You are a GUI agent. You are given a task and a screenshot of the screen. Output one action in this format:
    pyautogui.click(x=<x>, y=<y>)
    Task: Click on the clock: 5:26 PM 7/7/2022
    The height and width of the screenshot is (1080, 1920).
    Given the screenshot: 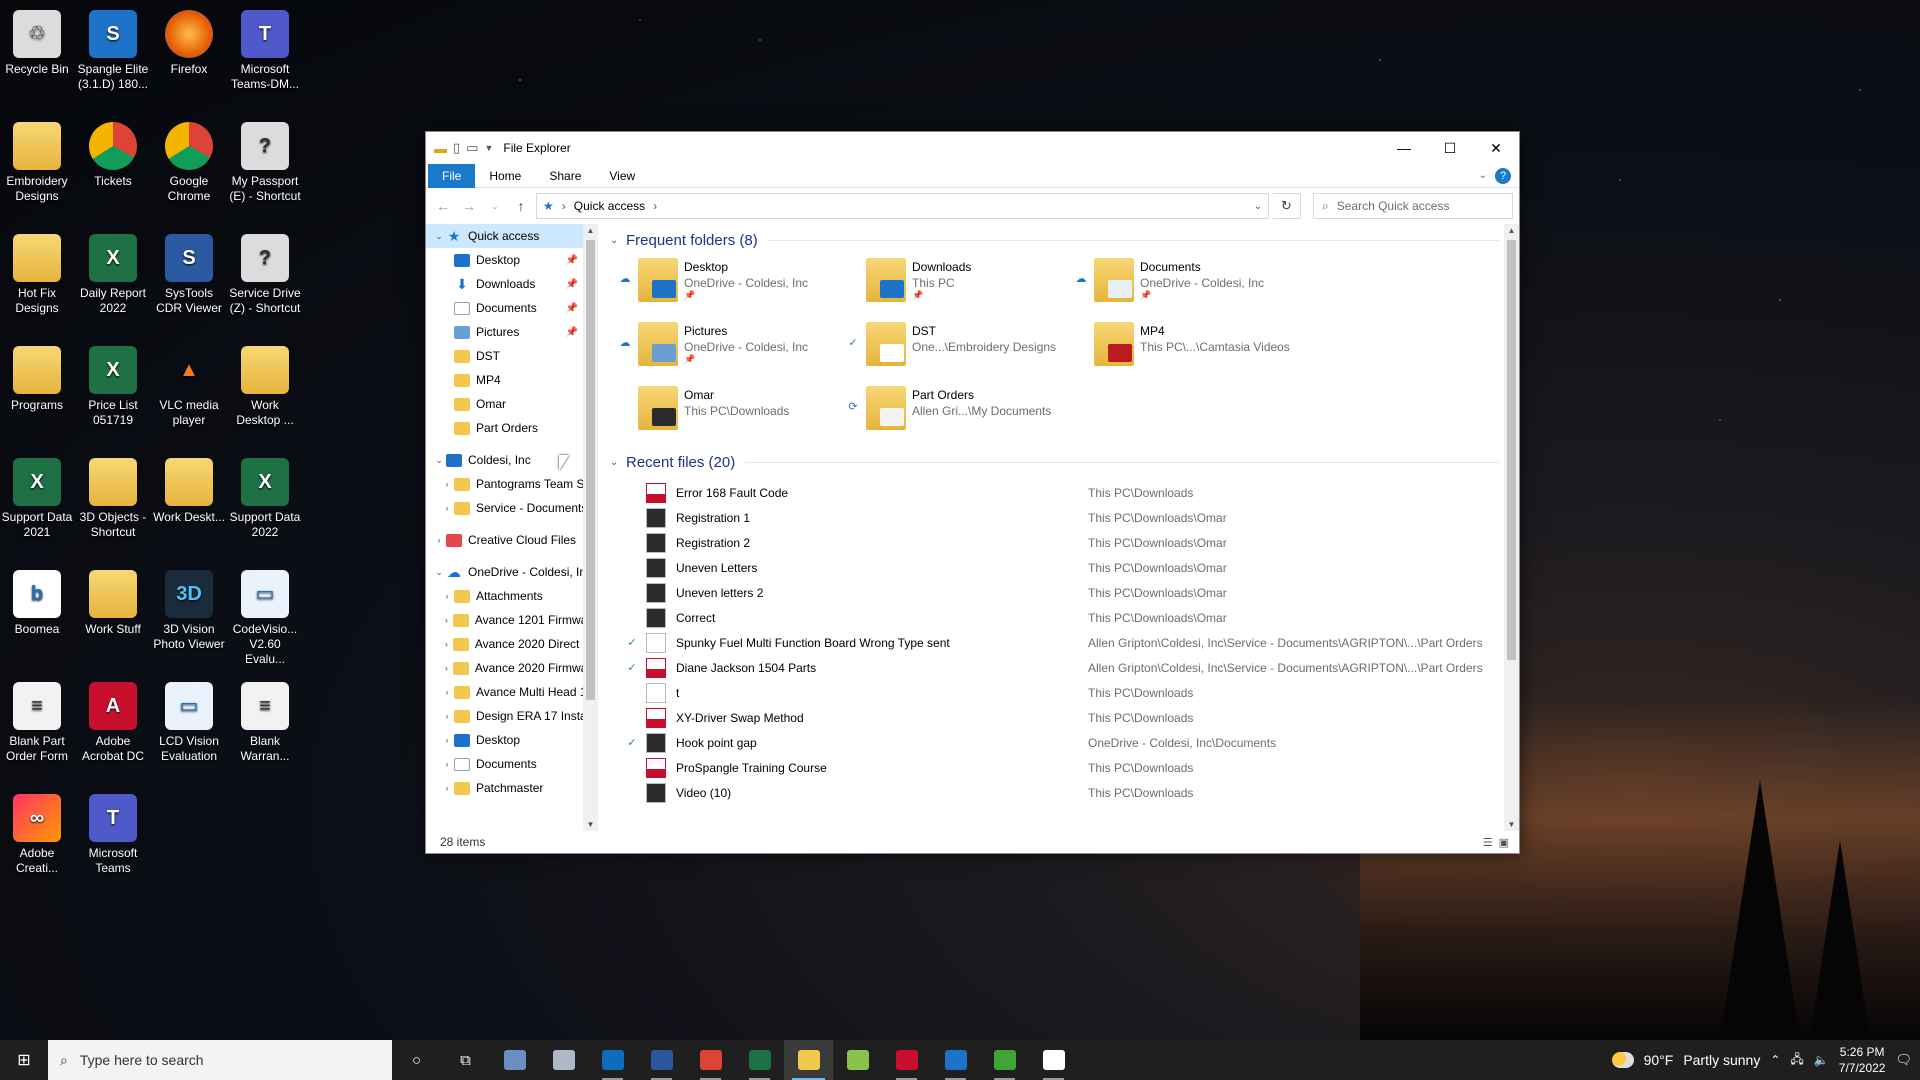 What is the action you would take?
    pyautogui.click(x=1862, y=1060)
    